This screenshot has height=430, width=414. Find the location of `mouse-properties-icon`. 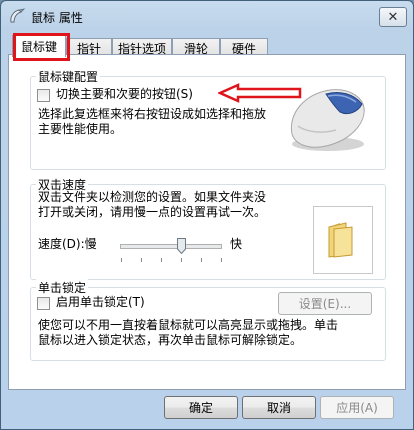

mouse-properties-icon is located at coordinates (18, 15).